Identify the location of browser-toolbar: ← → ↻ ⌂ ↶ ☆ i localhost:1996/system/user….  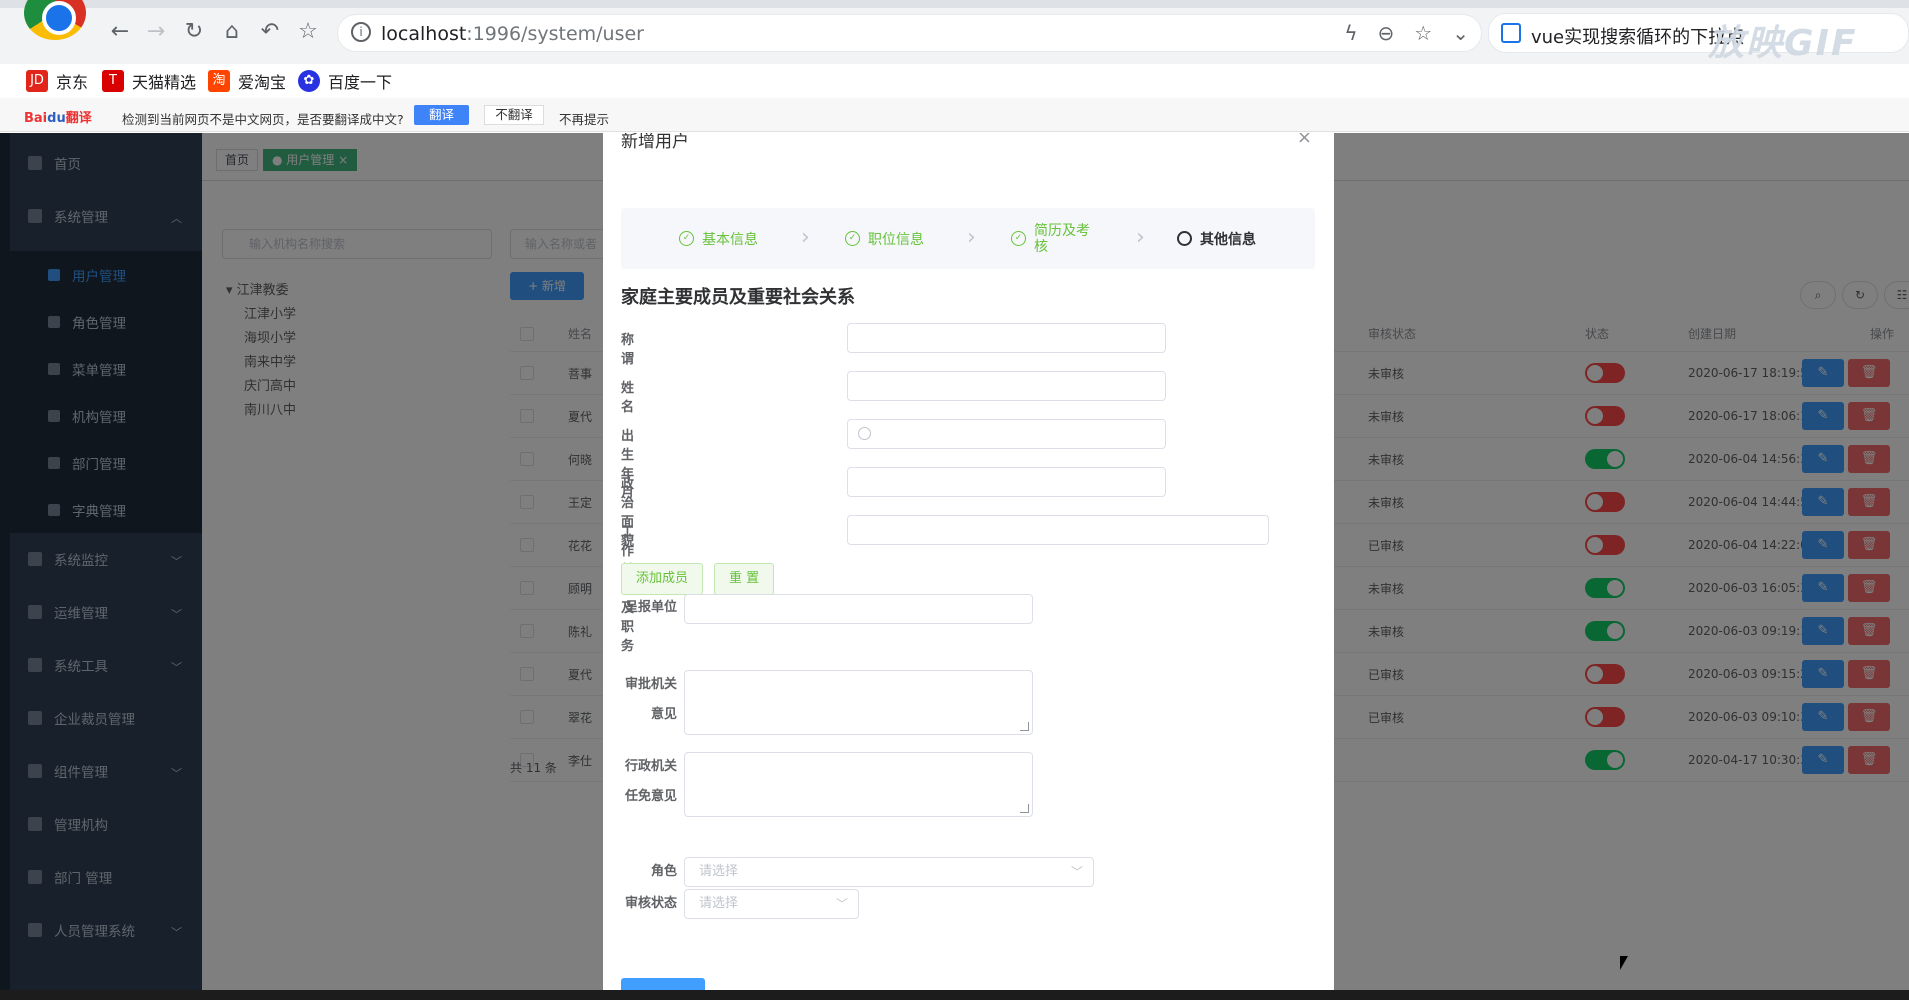
(954, 32).